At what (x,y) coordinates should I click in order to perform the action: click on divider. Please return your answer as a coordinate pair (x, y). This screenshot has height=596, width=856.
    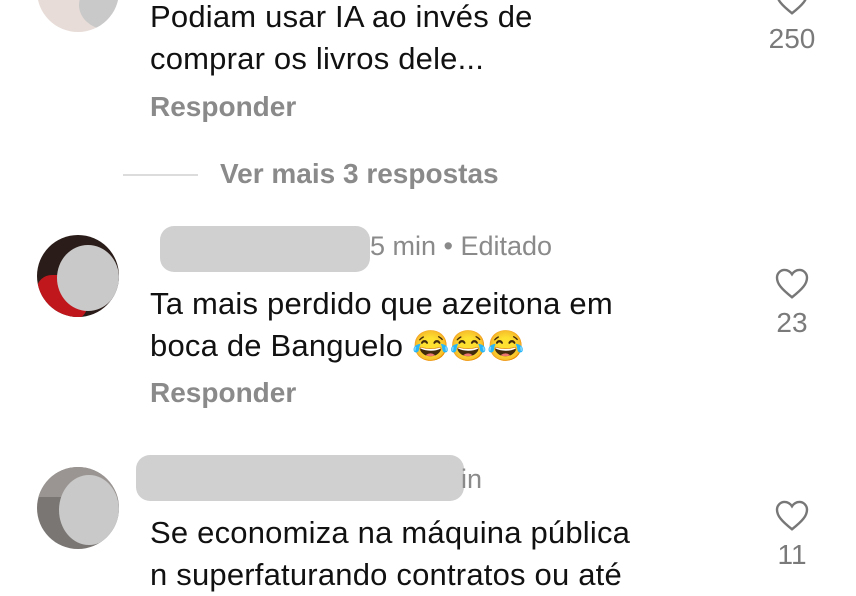
    Looking at the image, I should click on (160, 175).